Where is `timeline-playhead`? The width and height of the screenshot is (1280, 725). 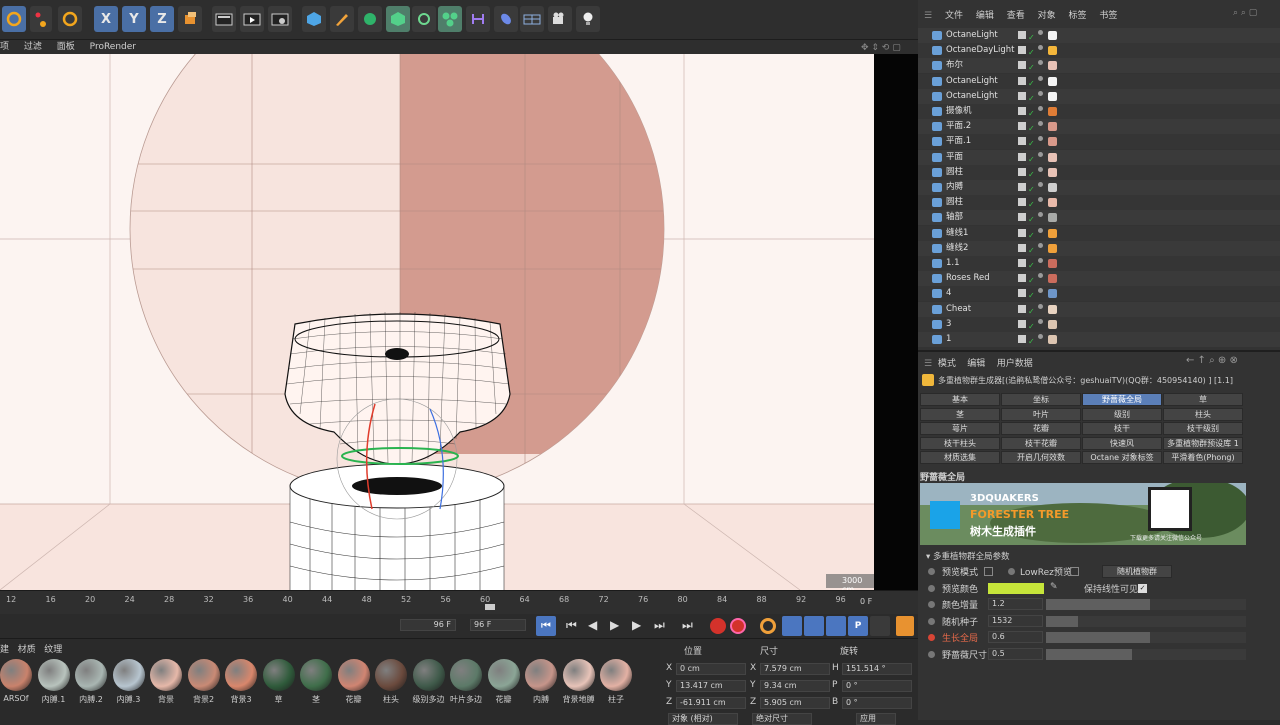
timeline-playhead is located at coordinates (490, 607).